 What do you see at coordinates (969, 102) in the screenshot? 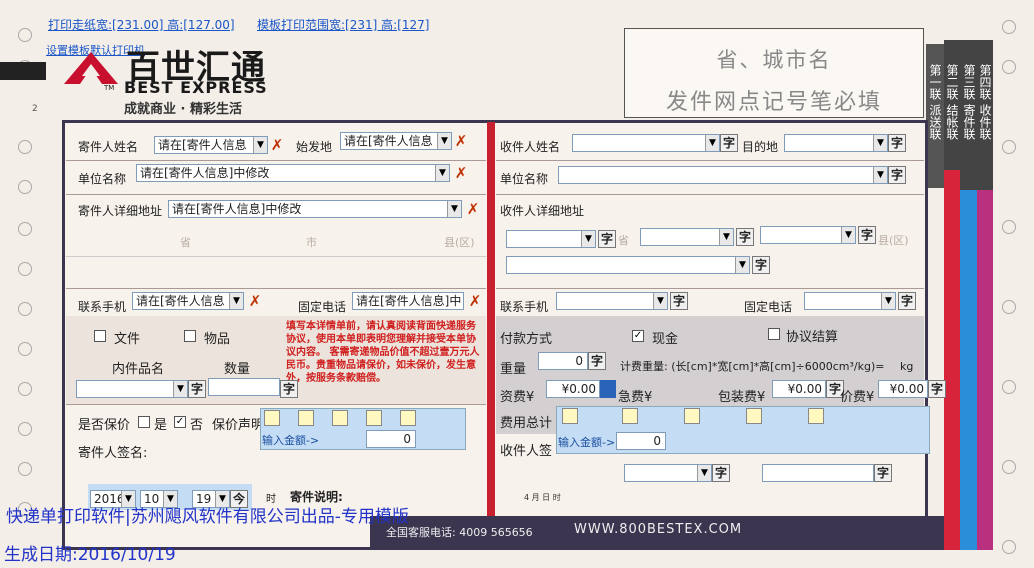
I see `side-tab-3-label: 第三联 寄件联` at bounding box center [969, 102].